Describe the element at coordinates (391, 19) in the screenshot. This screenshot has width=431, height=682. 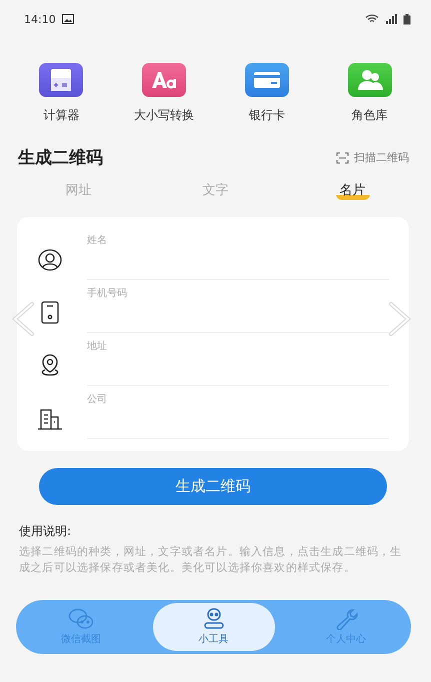
I see `signal-icon` at that location.